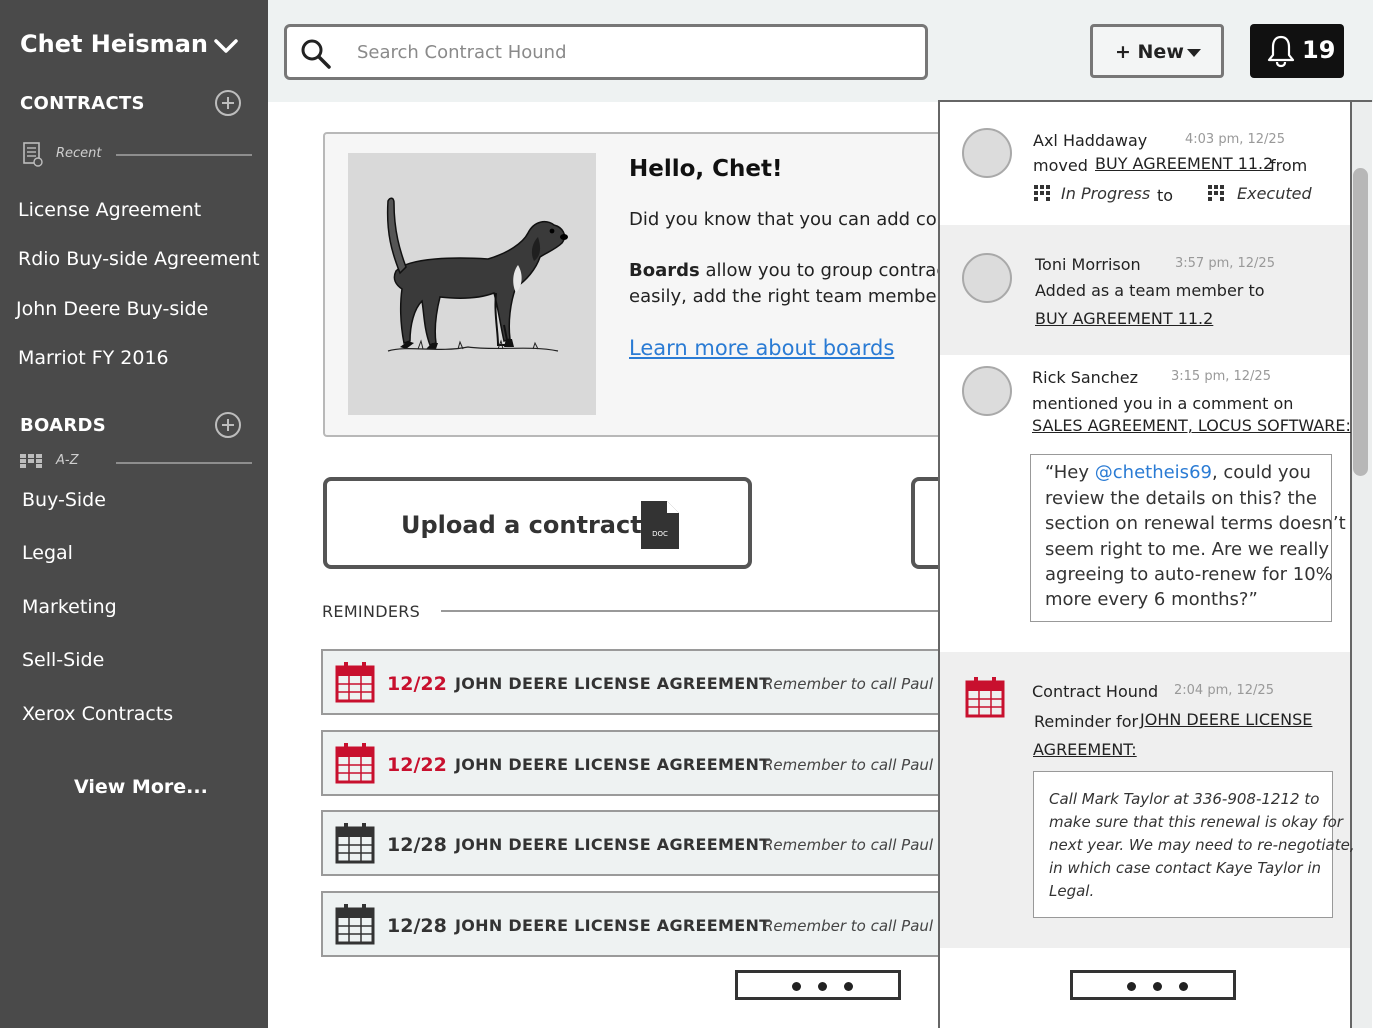 This screenshot has height=1028, width=1373. I want to click on boards-sort-row: A-Z, so click(136, 462).